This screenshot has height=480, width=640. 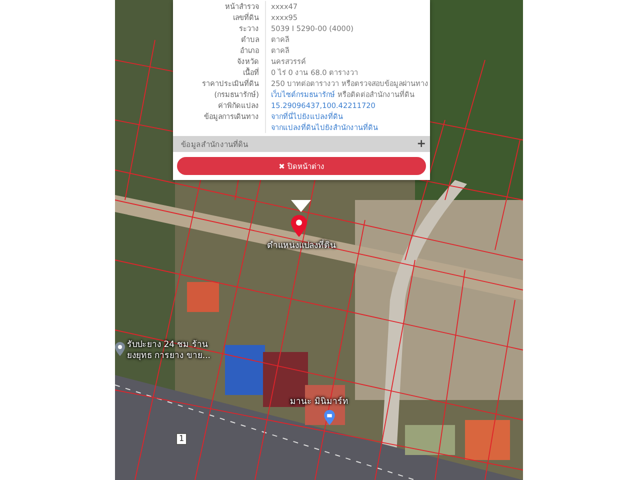 I want to click on shopping-bag-pin-icon, so click(x=329, y=417).